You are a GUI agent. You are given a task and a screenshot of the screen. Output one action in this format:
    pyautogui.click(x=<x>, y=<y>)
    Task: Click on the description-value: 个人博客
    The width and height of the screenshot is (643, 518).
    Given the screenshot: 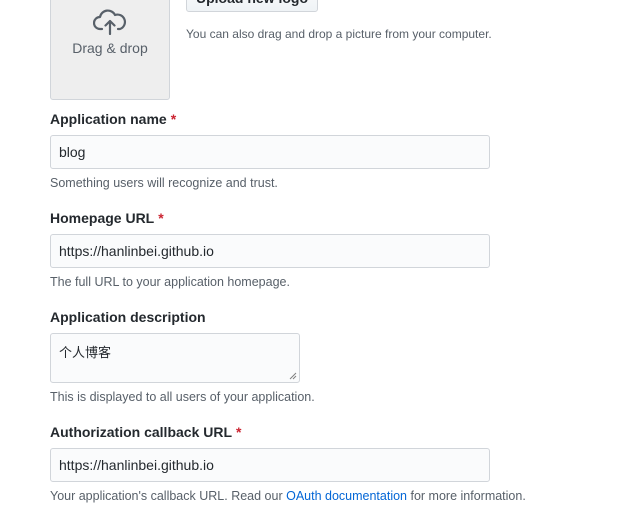 What is the action you would take?
    pyautogui.click(x=85, y=353)
    